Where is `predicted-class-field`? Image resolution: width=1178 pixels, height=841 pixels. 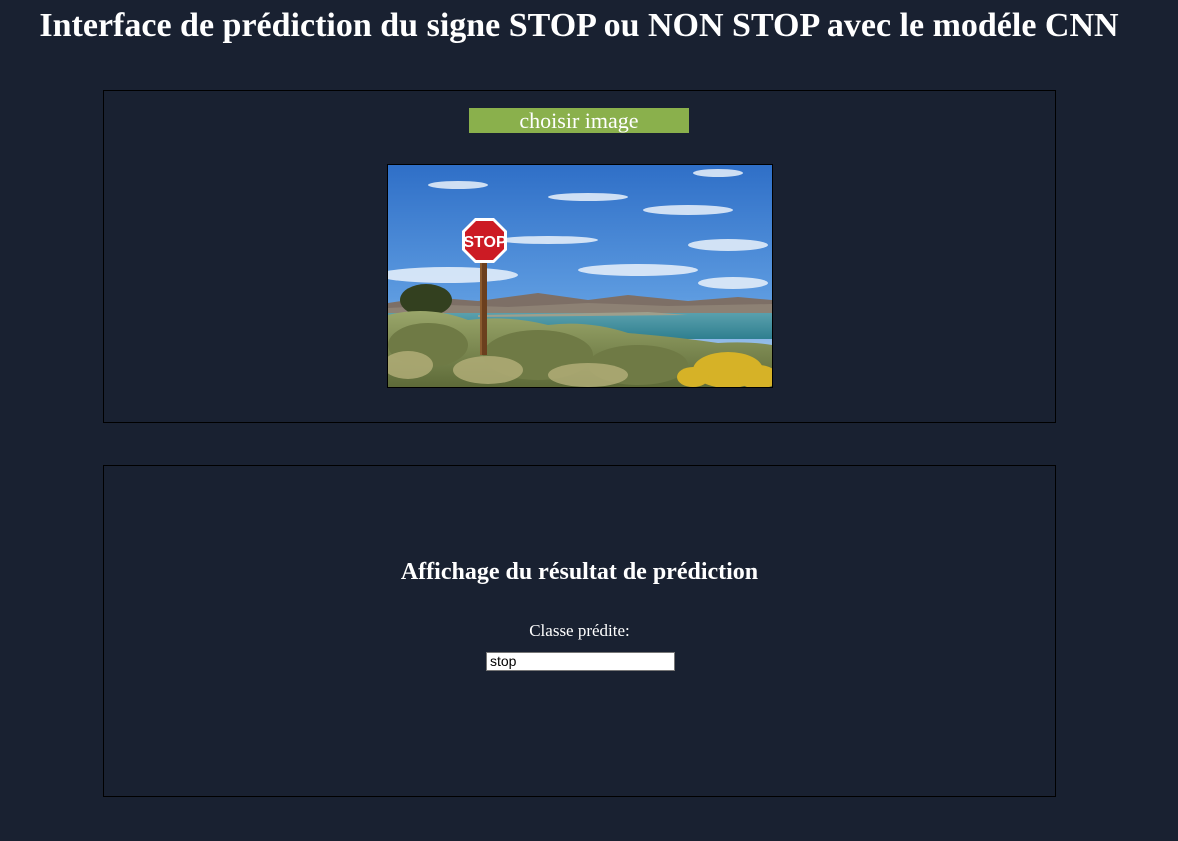
predicted-class-field is located at coordinates (580, 661).